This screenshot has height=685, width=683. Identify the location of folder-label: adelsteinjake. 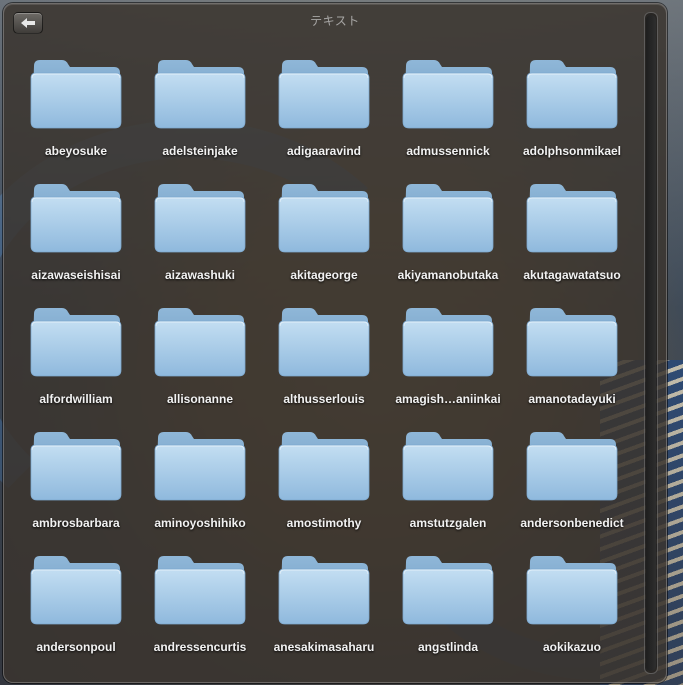
(200, 151).